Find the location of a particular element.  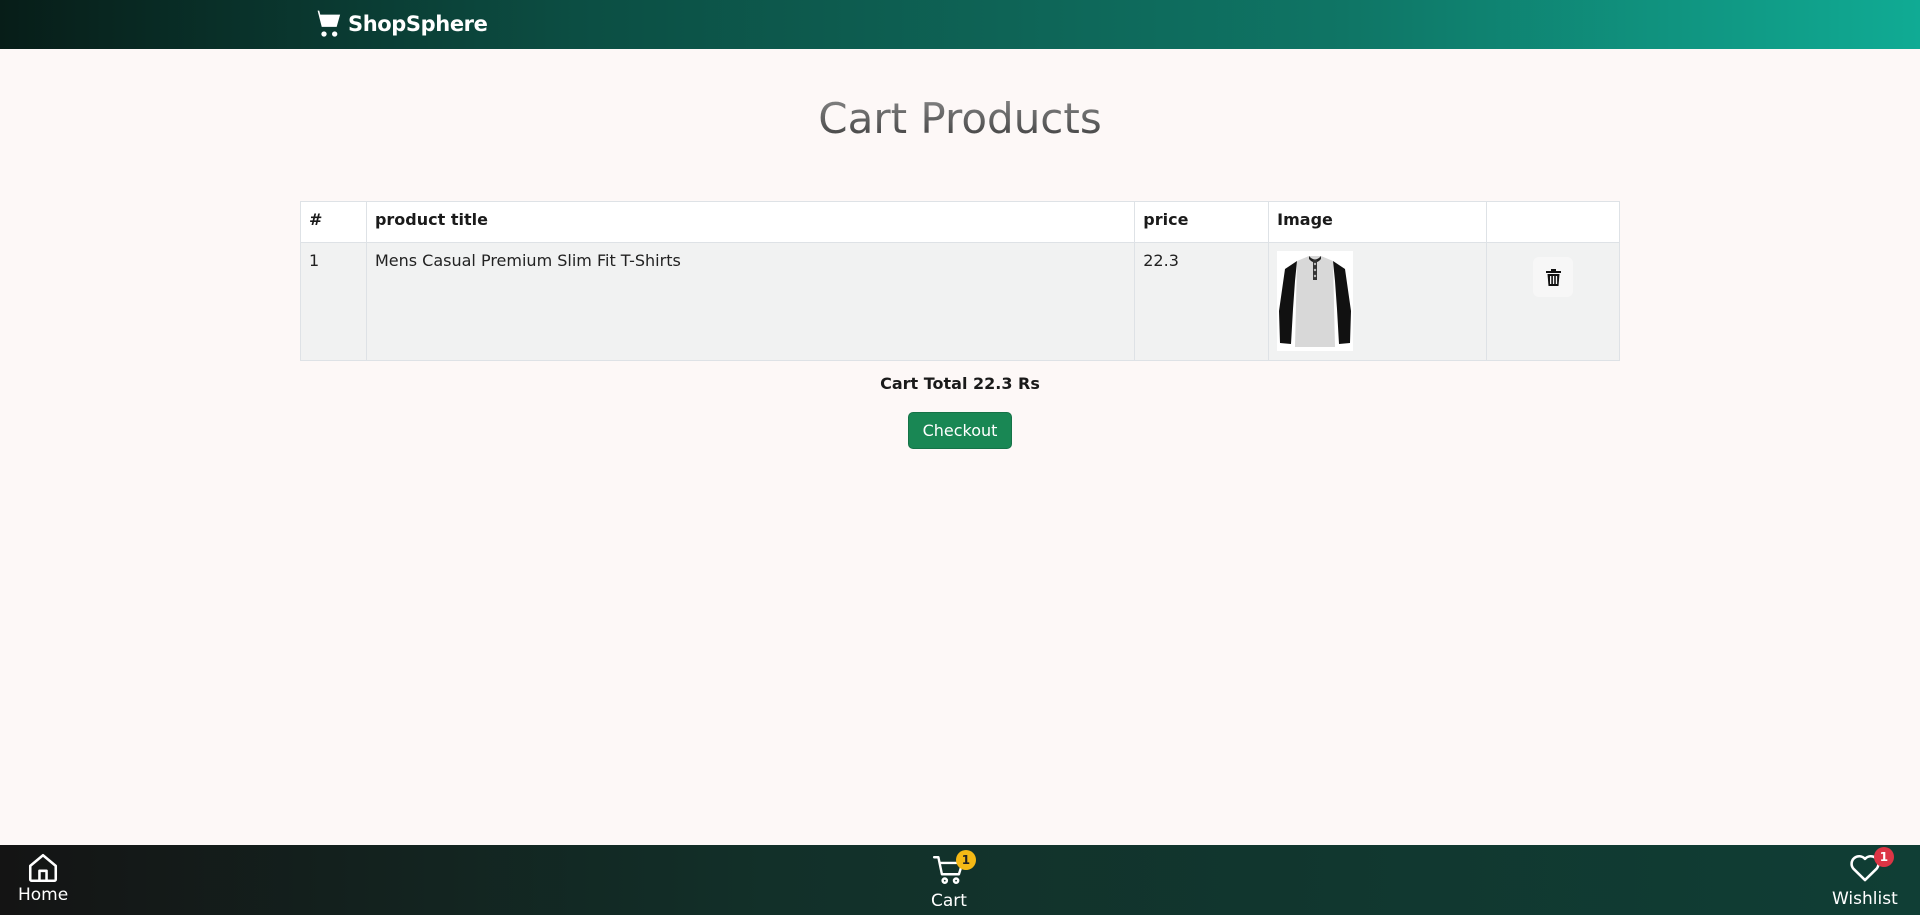

row-index: 1 is located at coordinates (333, 301).